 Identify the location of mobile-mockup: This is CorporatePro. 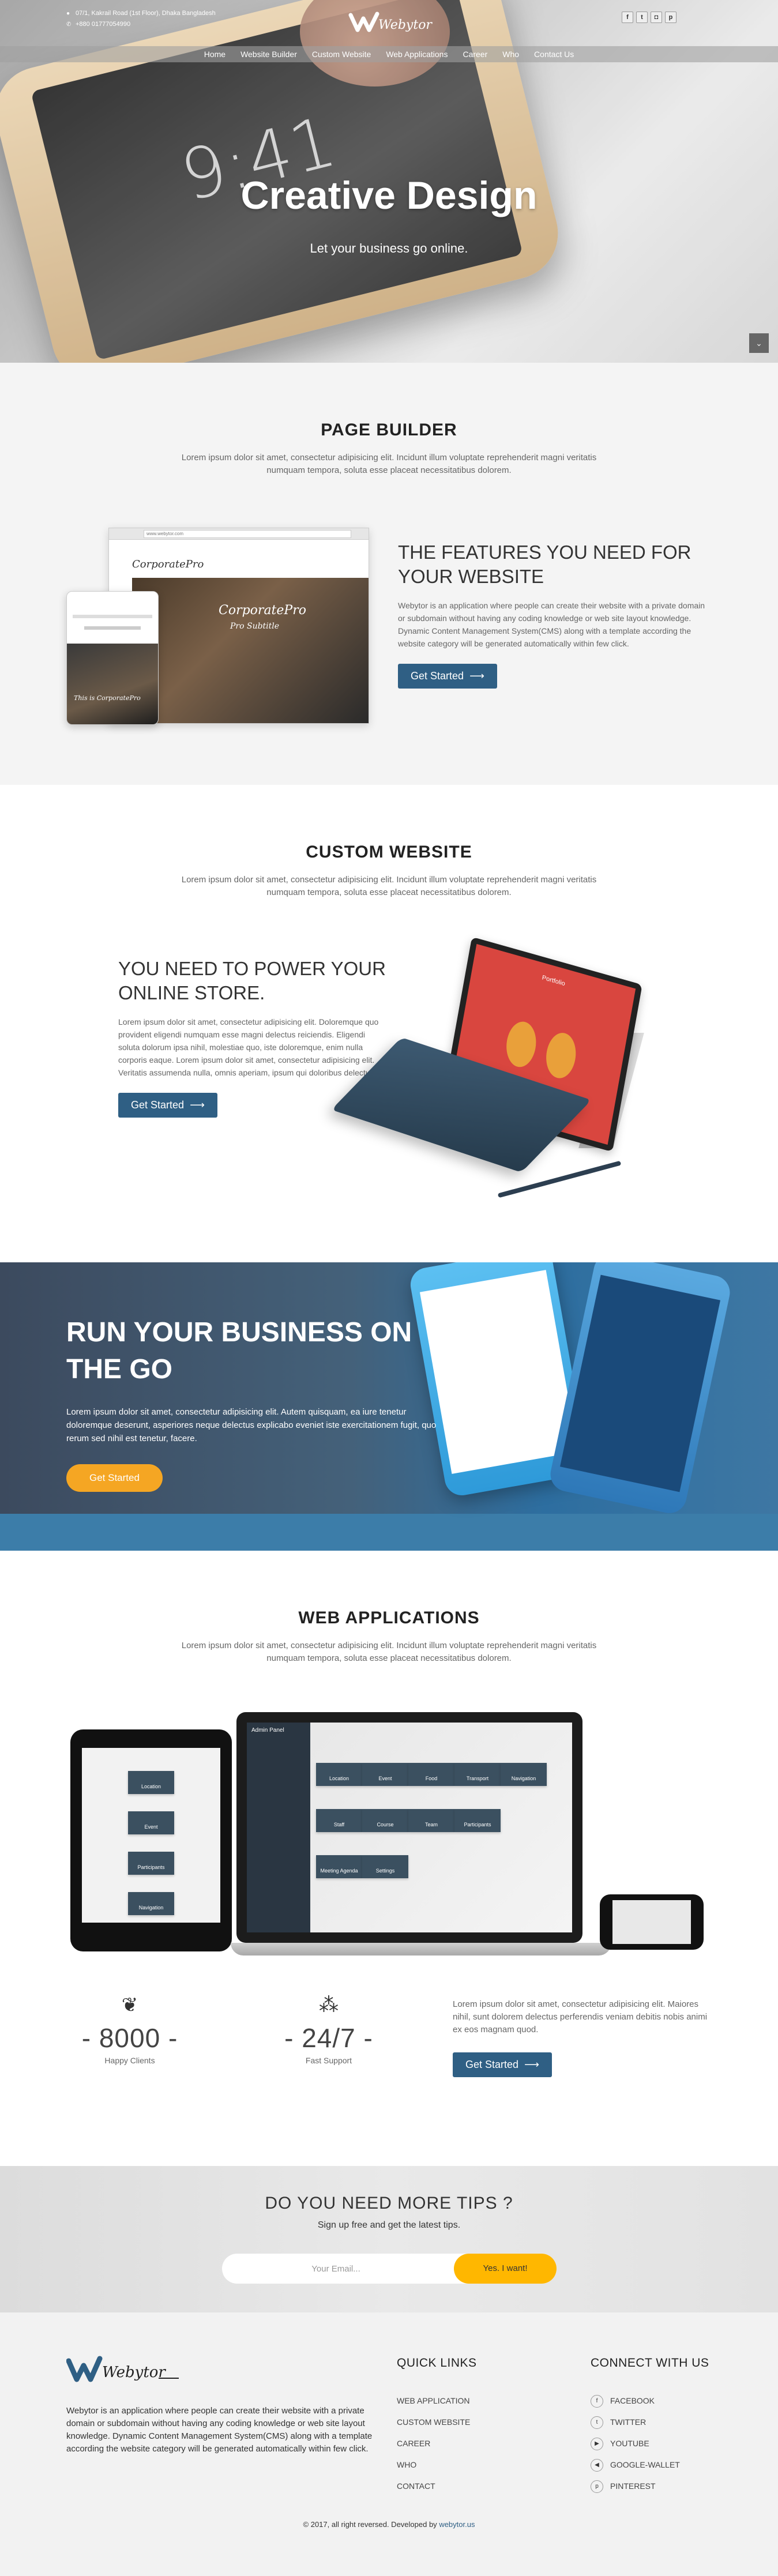
(112, 658).